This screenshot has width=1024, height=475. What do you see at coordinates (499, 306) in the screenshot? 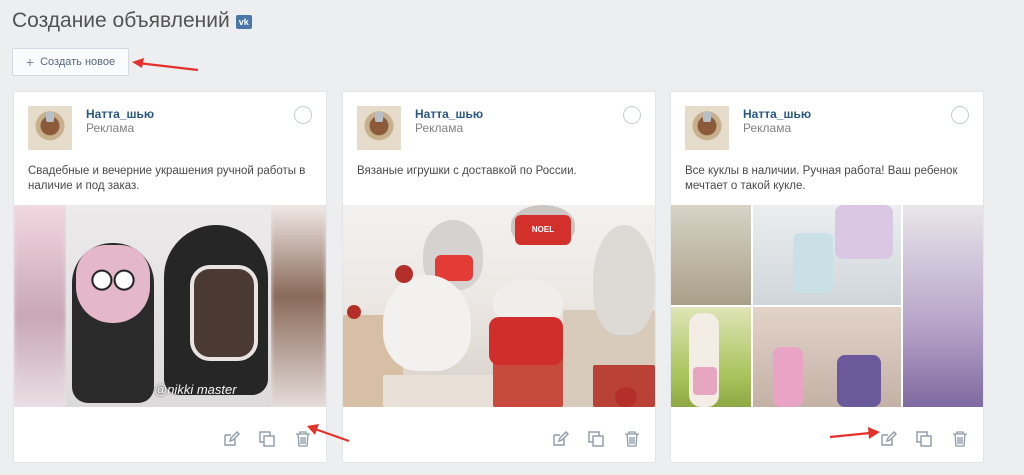
I see `ad-image: NOEL` at bounding box center [499, 306].